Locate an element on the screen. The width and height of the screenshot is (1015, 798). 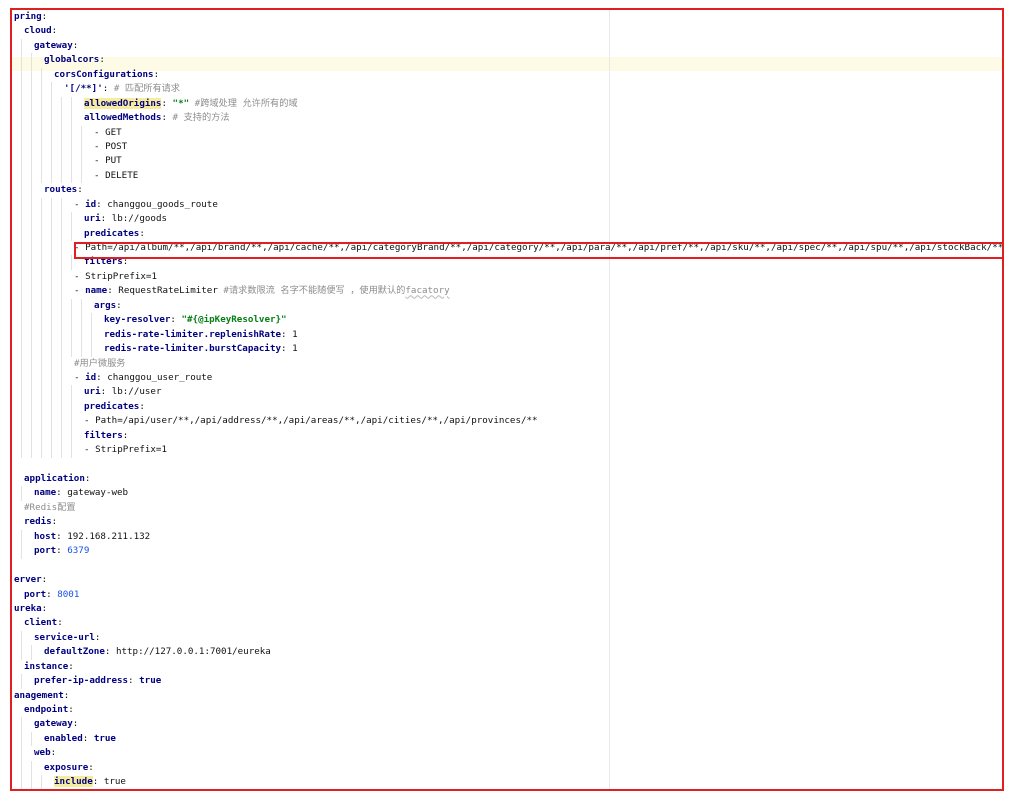
code-line: - POST is located at coordinates (507, 147).